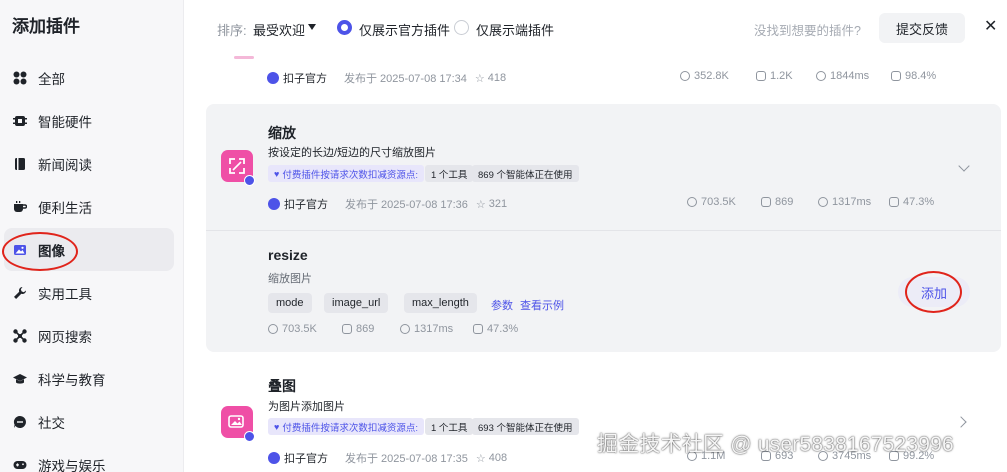 The height and width of the screenshot is (472, 1007). What do you see at coordinates (306, 407) in the screenshot?
I see `plugin-desc: 为图片添加图片` at bounding box center [306, 407].